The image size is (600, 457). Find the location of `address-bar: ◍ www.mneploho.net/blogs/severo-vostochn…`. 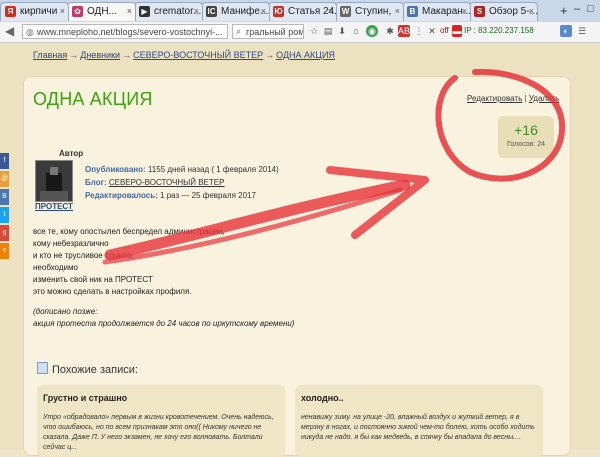

address-bar: ◍ www.mneploho.net/blogs/severo-vostochn… is located at coordinates (125, 31).